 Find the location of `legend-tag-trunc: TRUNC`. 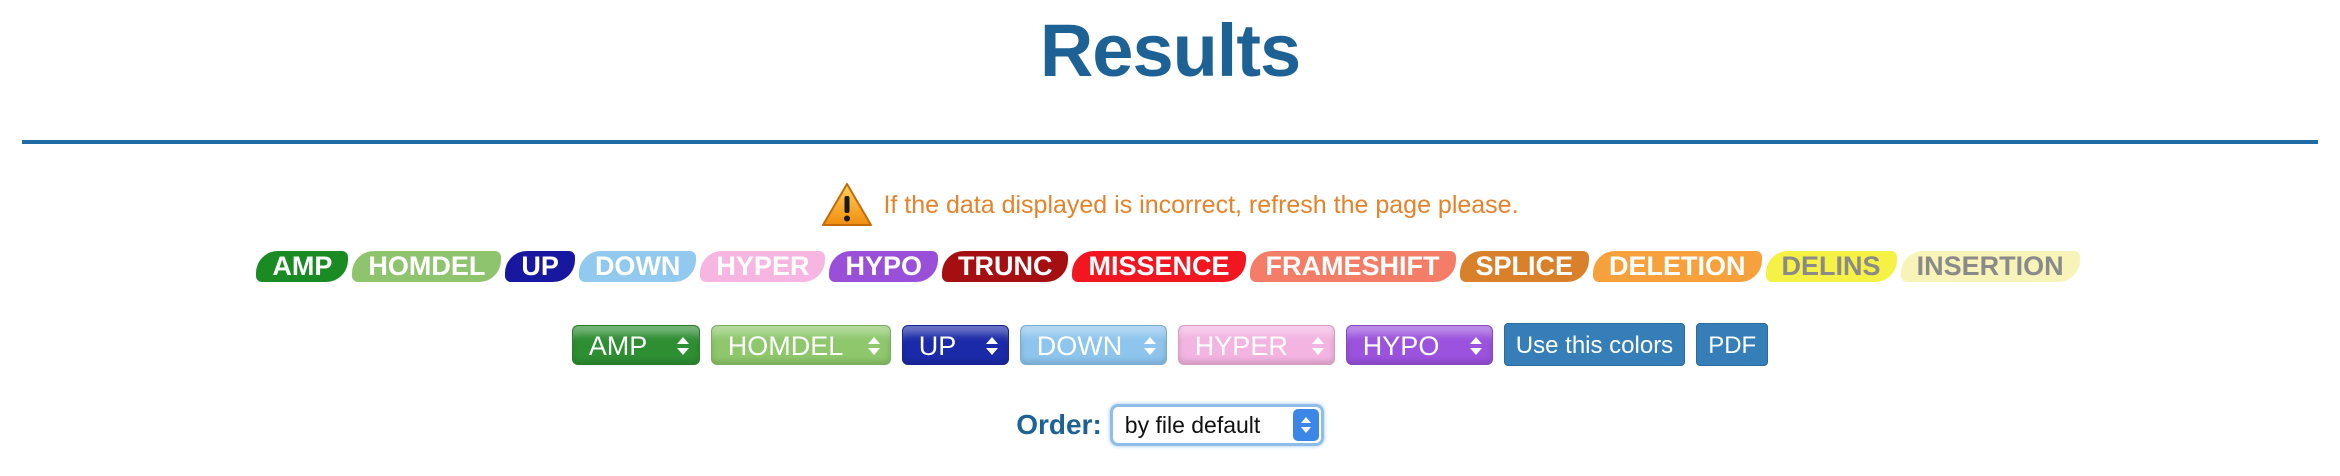

legend-tag-trunc: TRUNC is located at coordinates (1005, 266).